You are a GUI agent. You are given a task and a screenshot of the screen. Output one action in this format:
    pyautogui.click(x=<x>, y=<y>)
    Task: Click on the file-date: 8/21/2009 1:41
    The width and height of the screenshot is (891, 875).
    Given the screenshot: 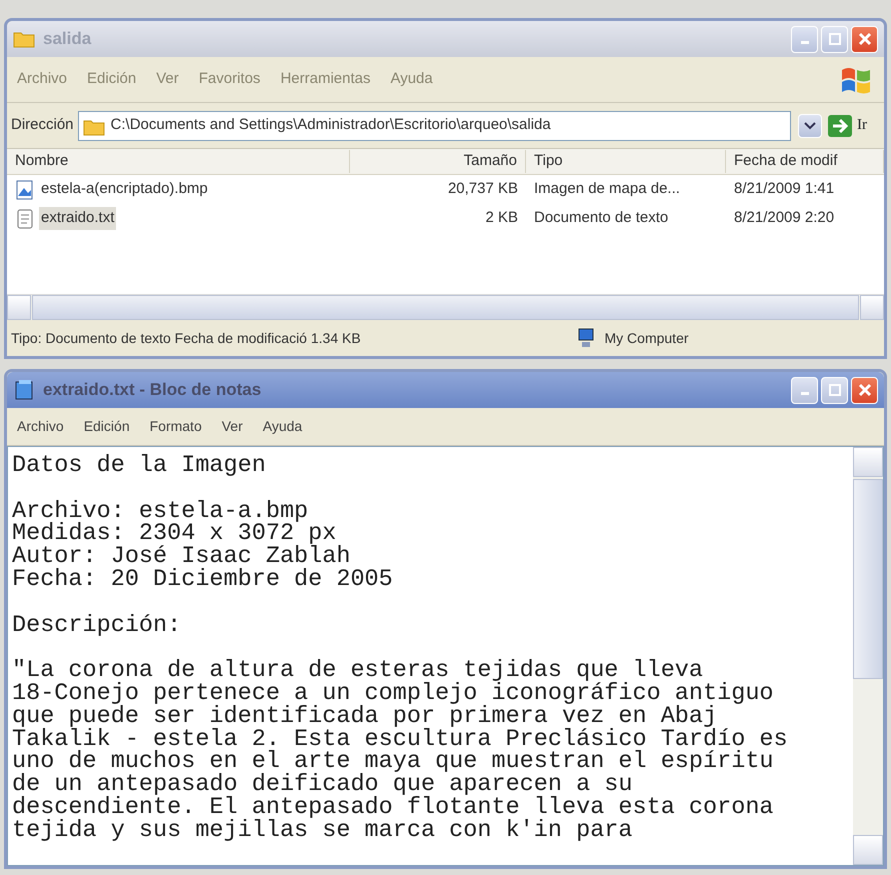 What is the action you would take?
    pyautogui.click(x=784, y=189)
    